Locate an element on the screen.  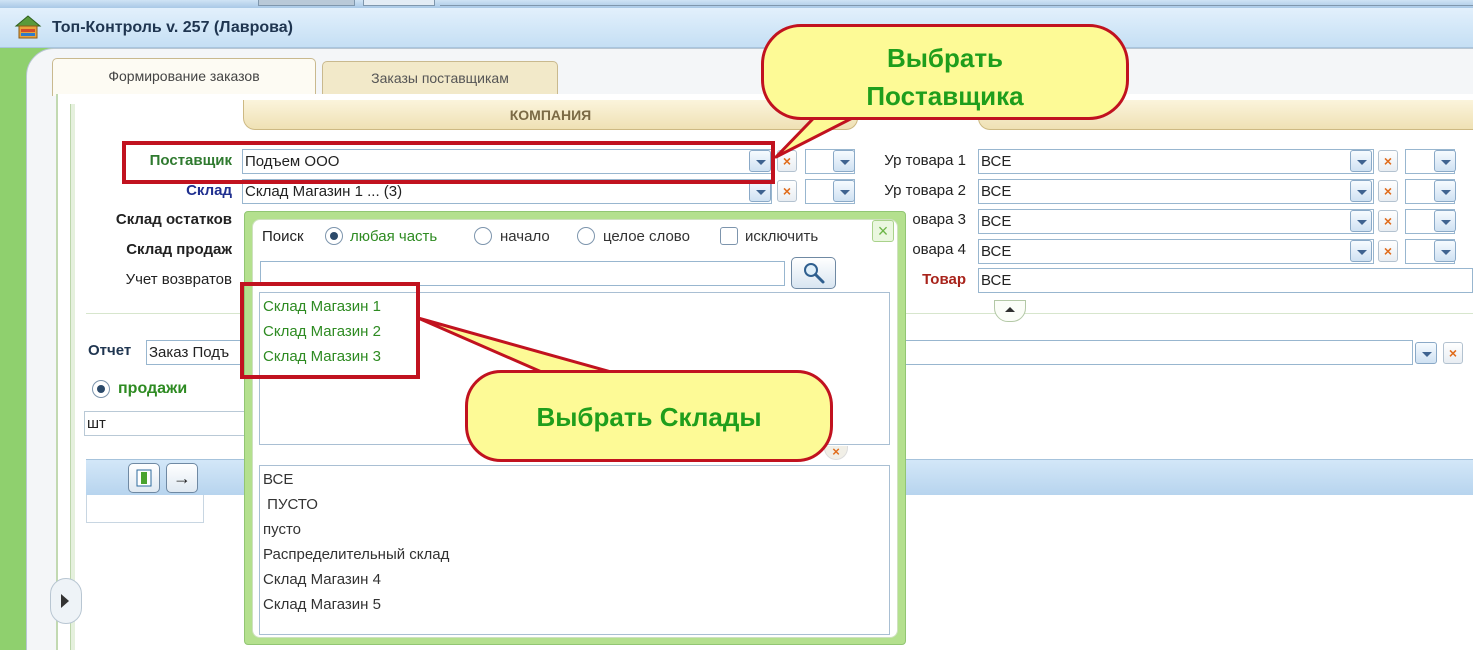
callout-pointers is located at coordinates (647, 237).